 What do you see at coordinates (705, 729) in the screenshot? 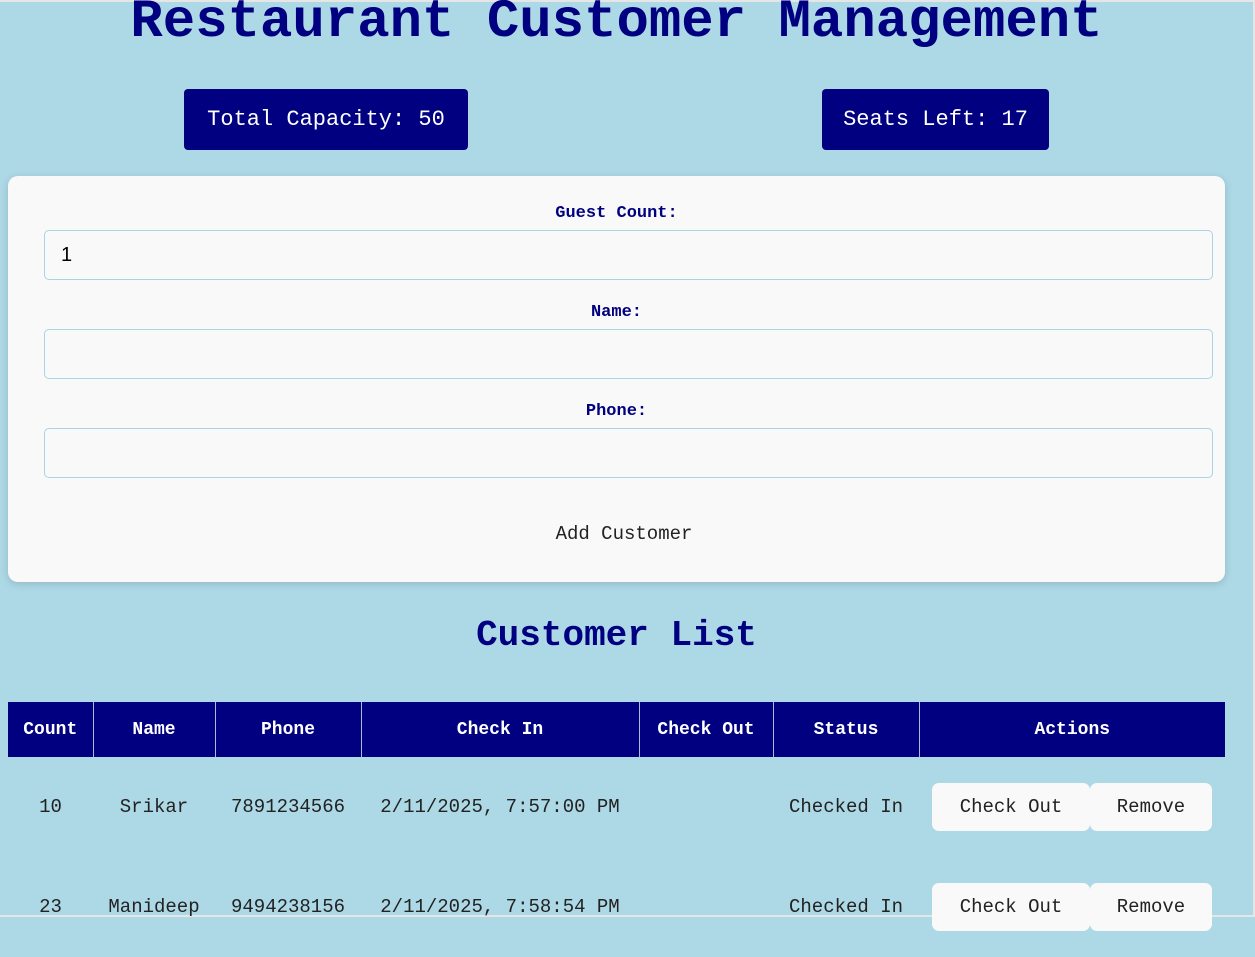
I see `column-header-check-out: Check Out` at bounding box center [705, 729].